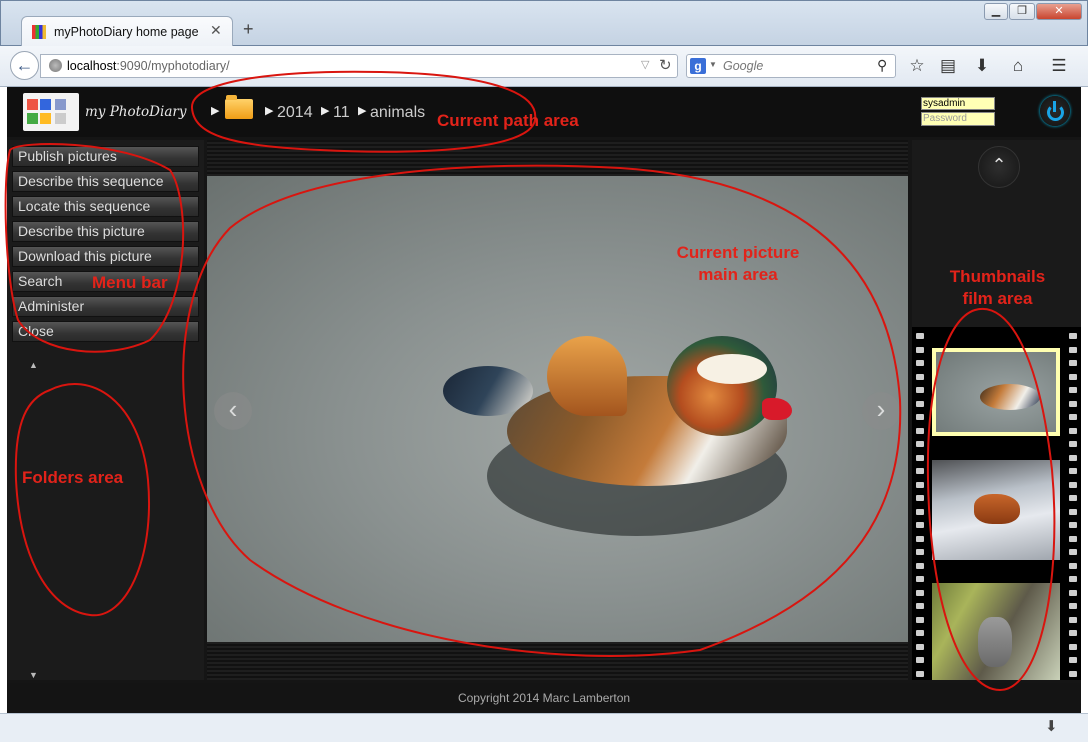 The image size is (1088, 742). I want to click on annotation-thumbs-label: Thumbnails film area, so click(997, 288).